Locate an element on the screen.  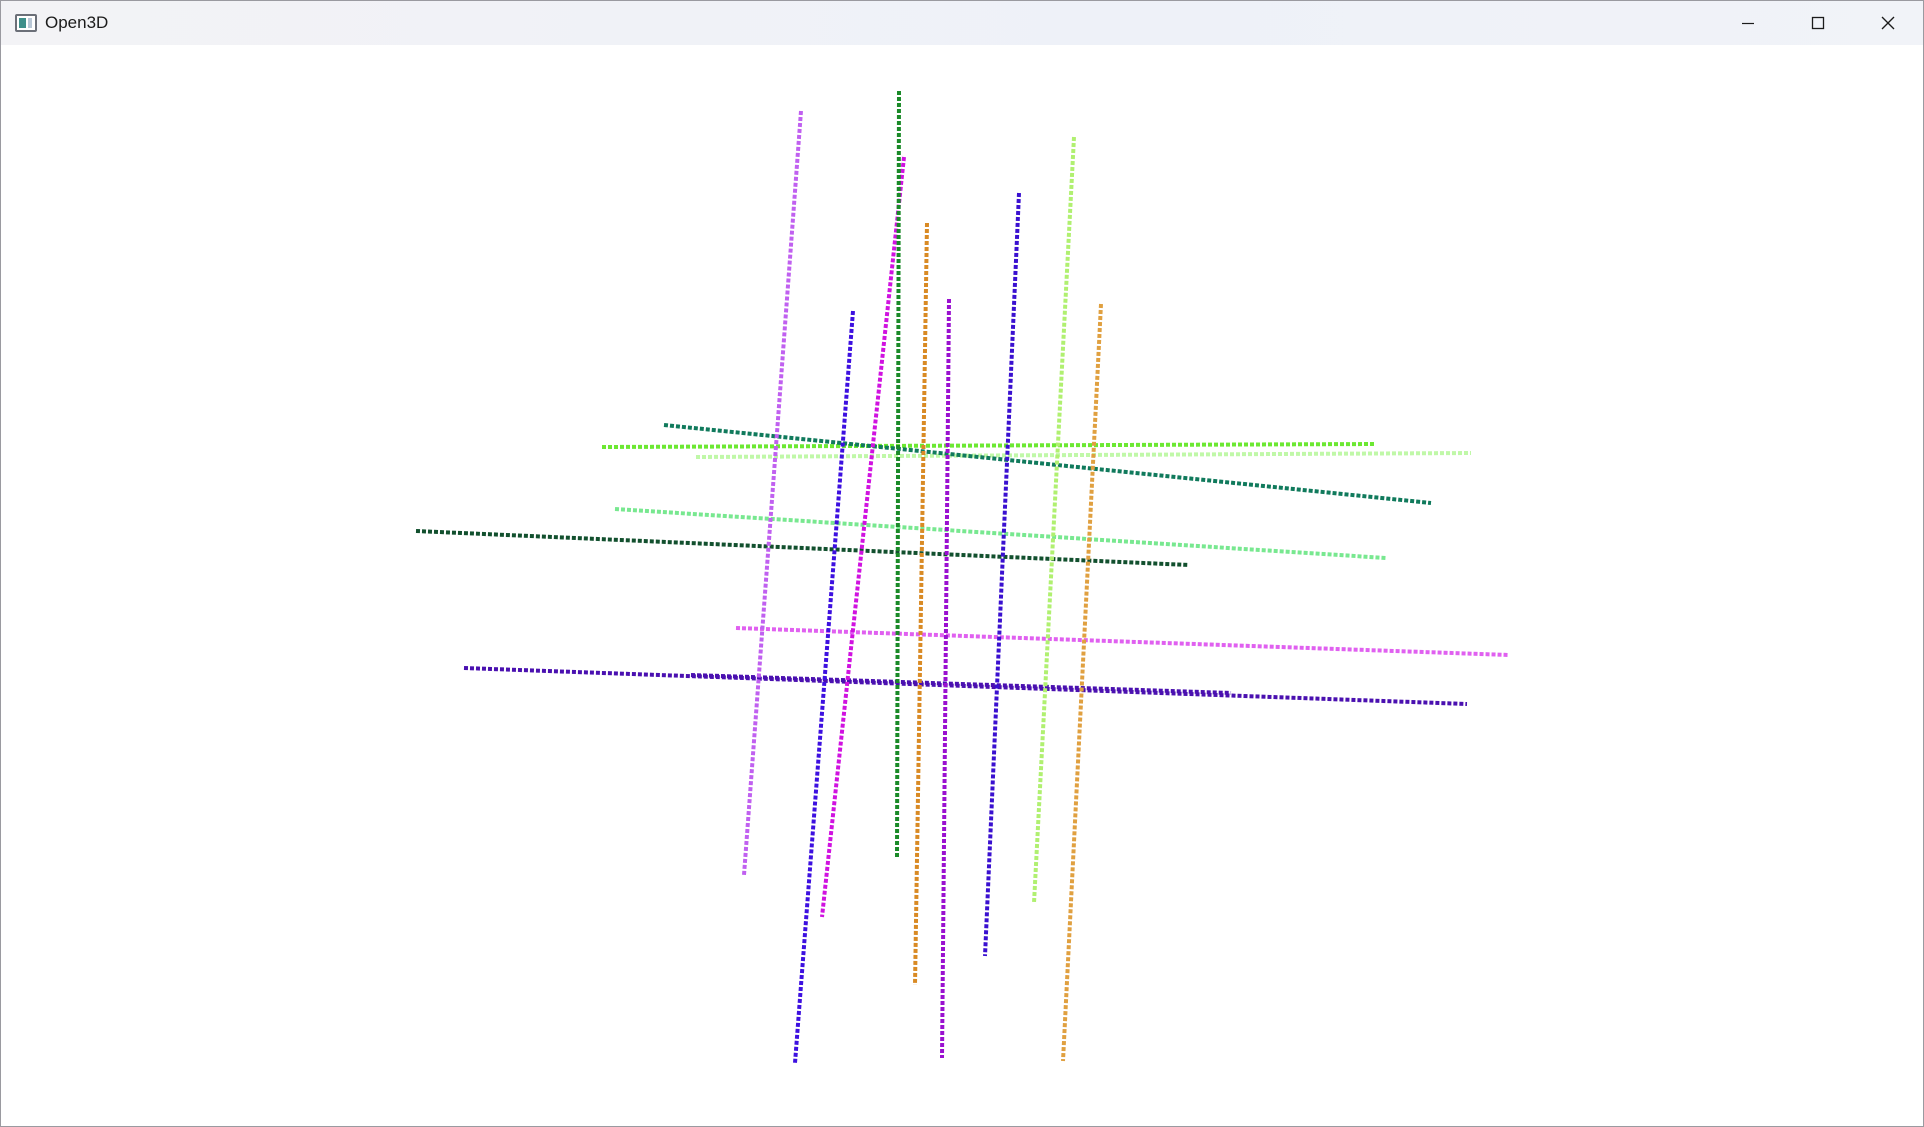
close-icon is located at coordinates (1888, 23).